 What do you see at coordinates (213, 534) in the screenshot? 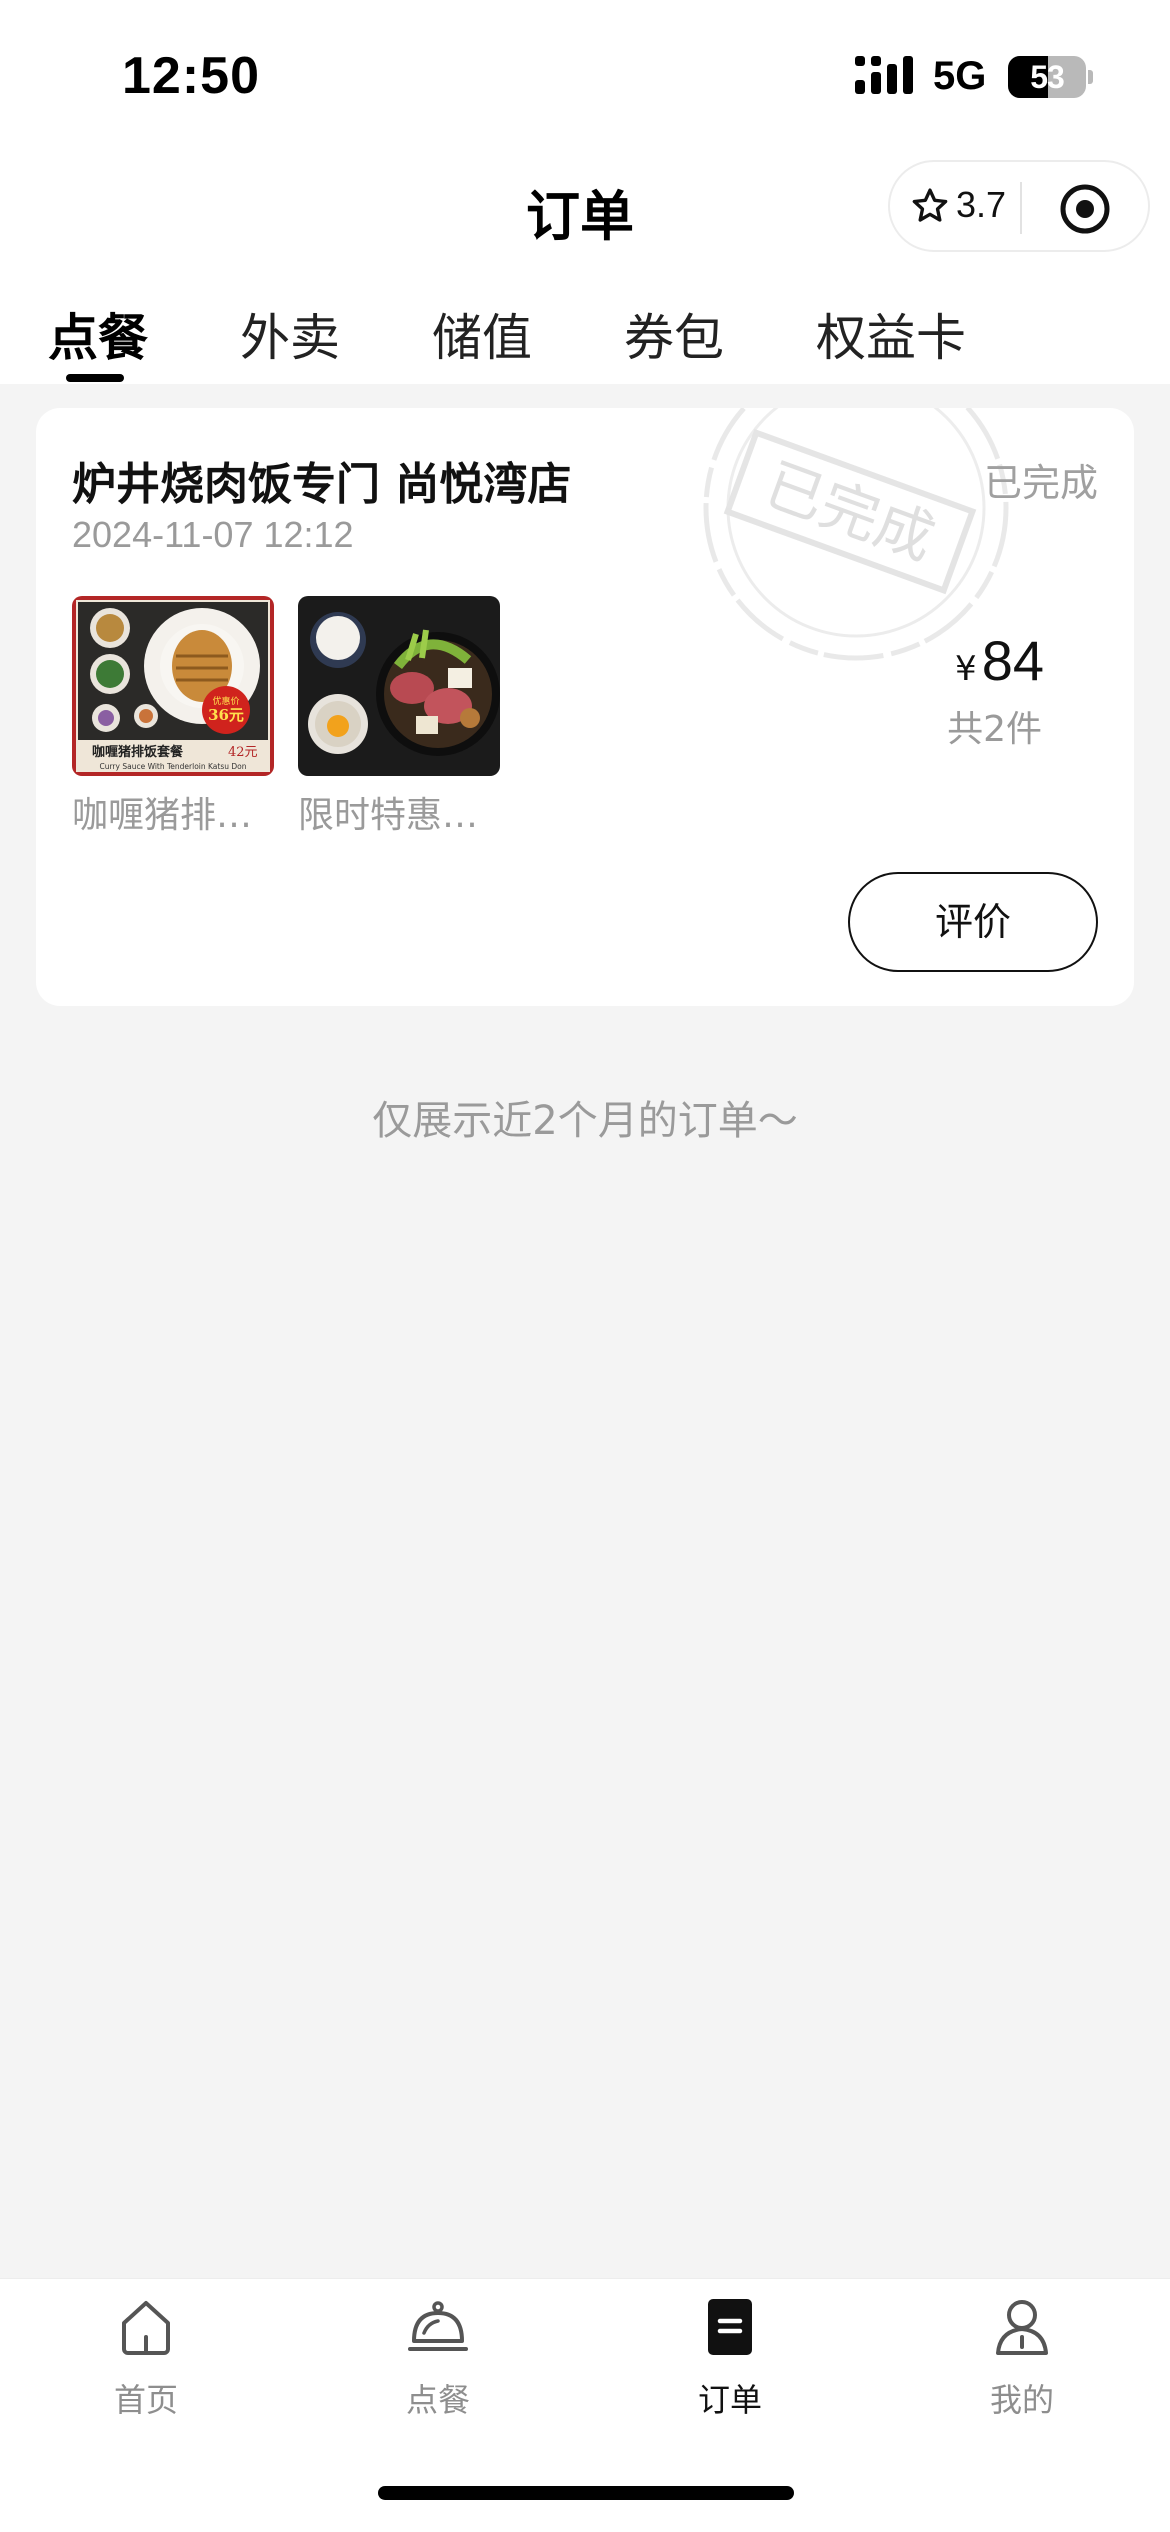
I see `order-time: 2024-11-07 12:12` at bounding box center [213, 534].